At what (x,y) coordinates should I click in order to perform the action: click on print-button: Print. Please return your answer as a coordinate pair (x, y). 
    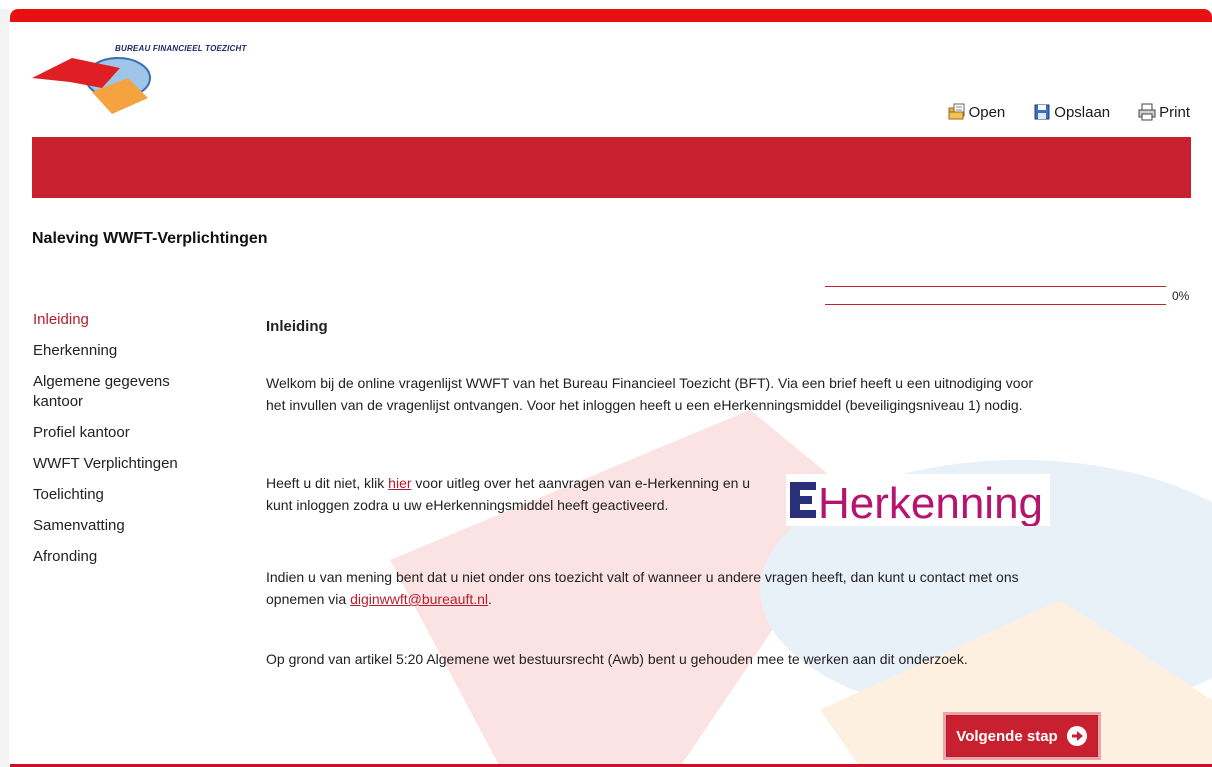
    Looking at the image, I should click on (1164, 112).